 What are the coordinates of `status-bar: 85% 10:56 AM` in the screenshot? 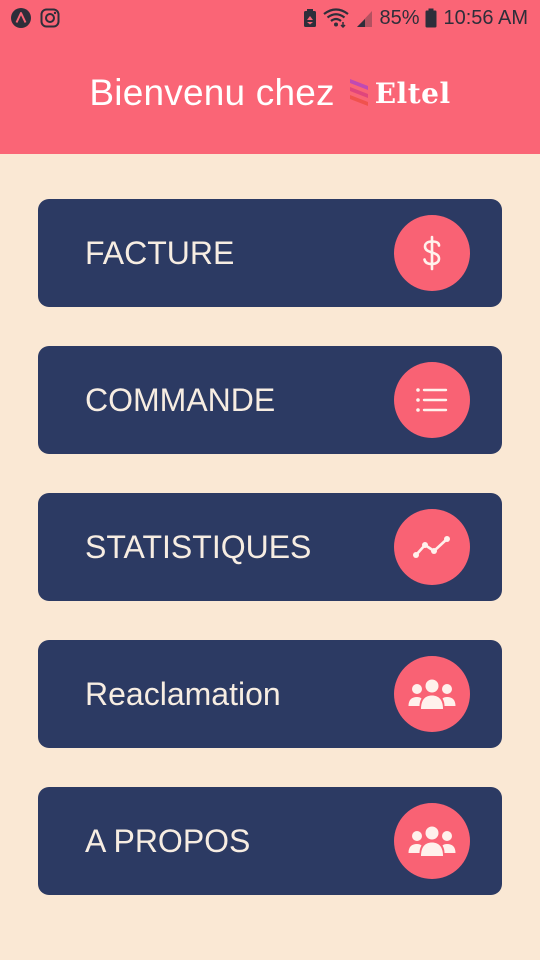 It's located at (270, 18).